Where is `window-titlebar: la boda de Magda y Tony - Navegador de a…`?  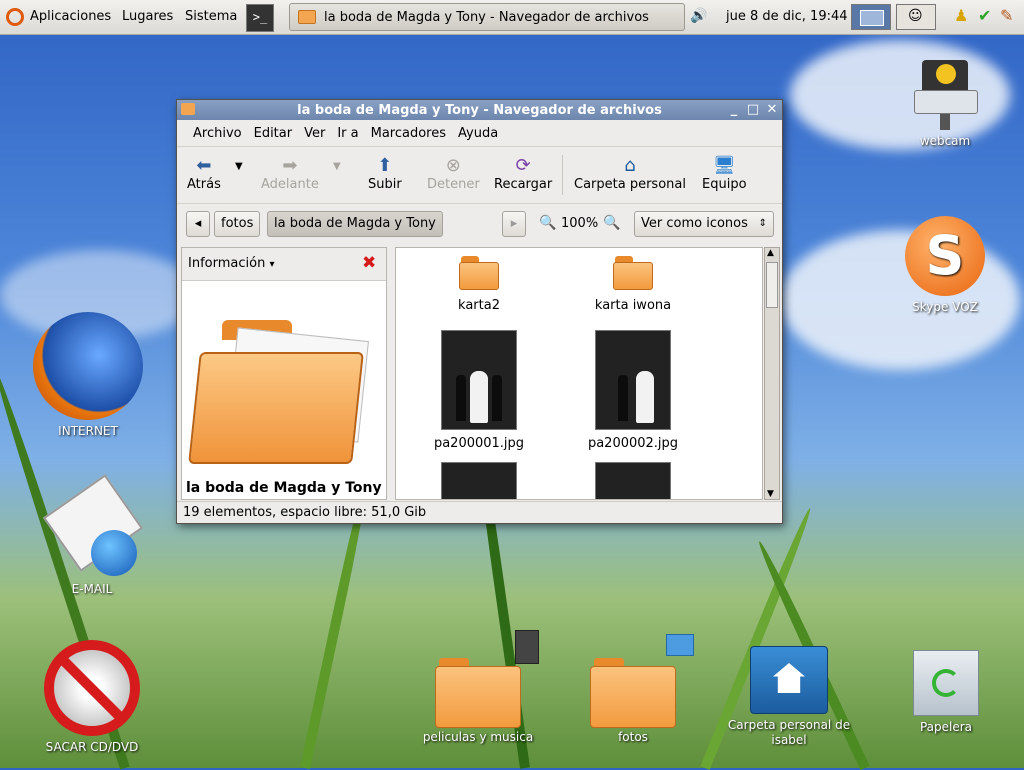
window-titlebar: la boda de Magda y Tony - Navegador de a… is located at coordinates (479, 110).